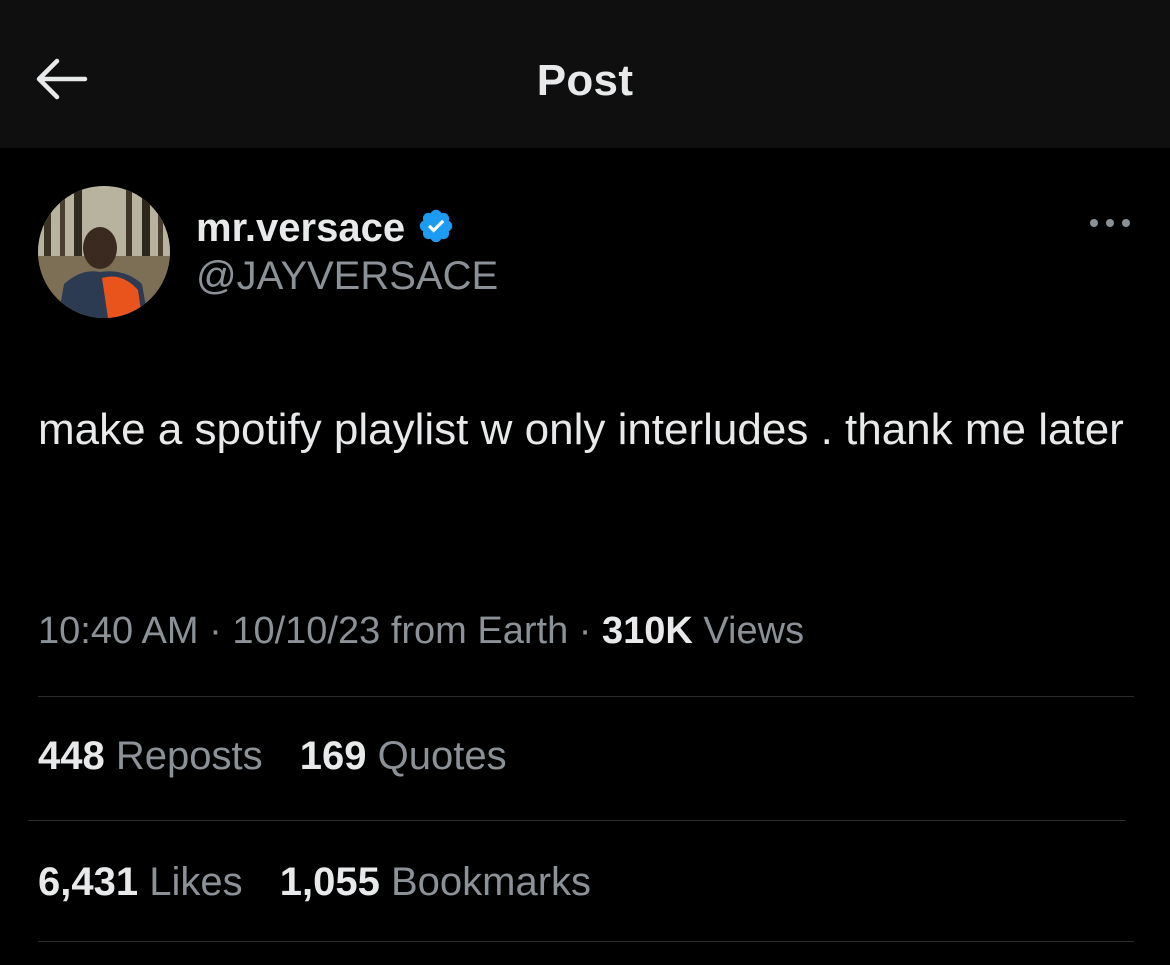 The image size is (1170, 965). What do you see at coordinates (585, 80) in the screenshot?
I see `page-title: Post` at bounding box center [585, 80].